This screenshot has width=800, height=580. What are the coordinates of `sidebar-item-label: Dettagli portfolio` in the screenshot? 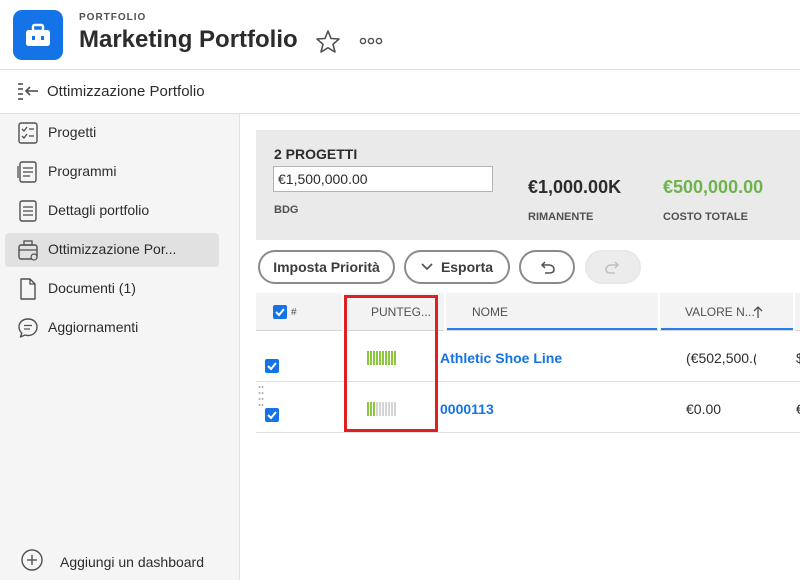 It's located at (99, 210).